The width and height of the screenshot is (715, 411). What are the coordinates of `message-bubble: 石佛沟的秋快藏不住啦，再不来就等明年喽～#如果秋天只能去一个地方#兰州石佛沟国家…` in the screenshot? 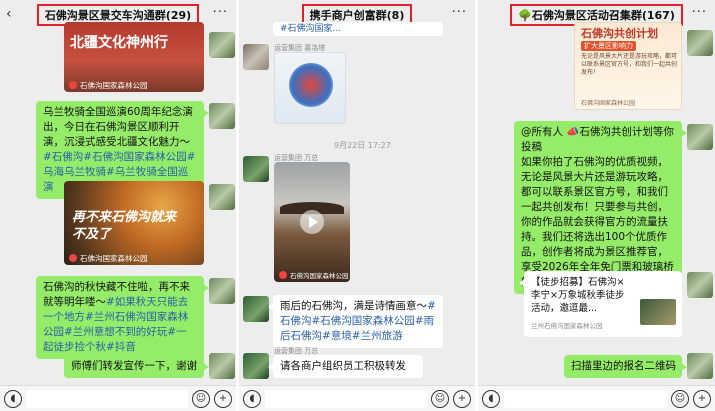 It's located at (122, 317).